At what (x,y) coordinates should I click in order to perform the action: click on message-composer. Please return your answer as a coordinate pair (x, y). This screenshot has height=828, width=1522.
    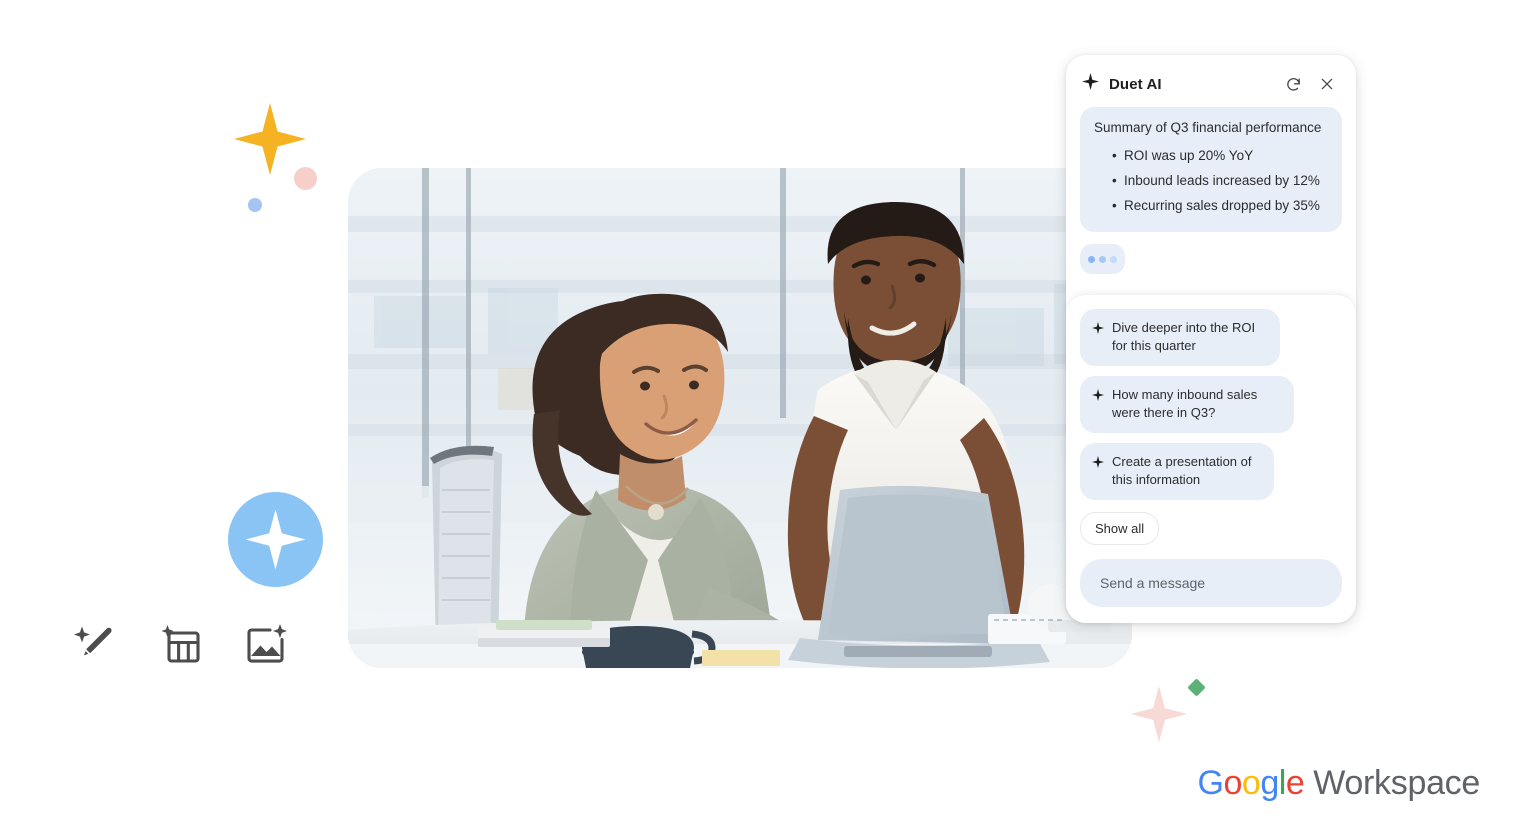
    Looking at the image, I should click on (1211, 583).